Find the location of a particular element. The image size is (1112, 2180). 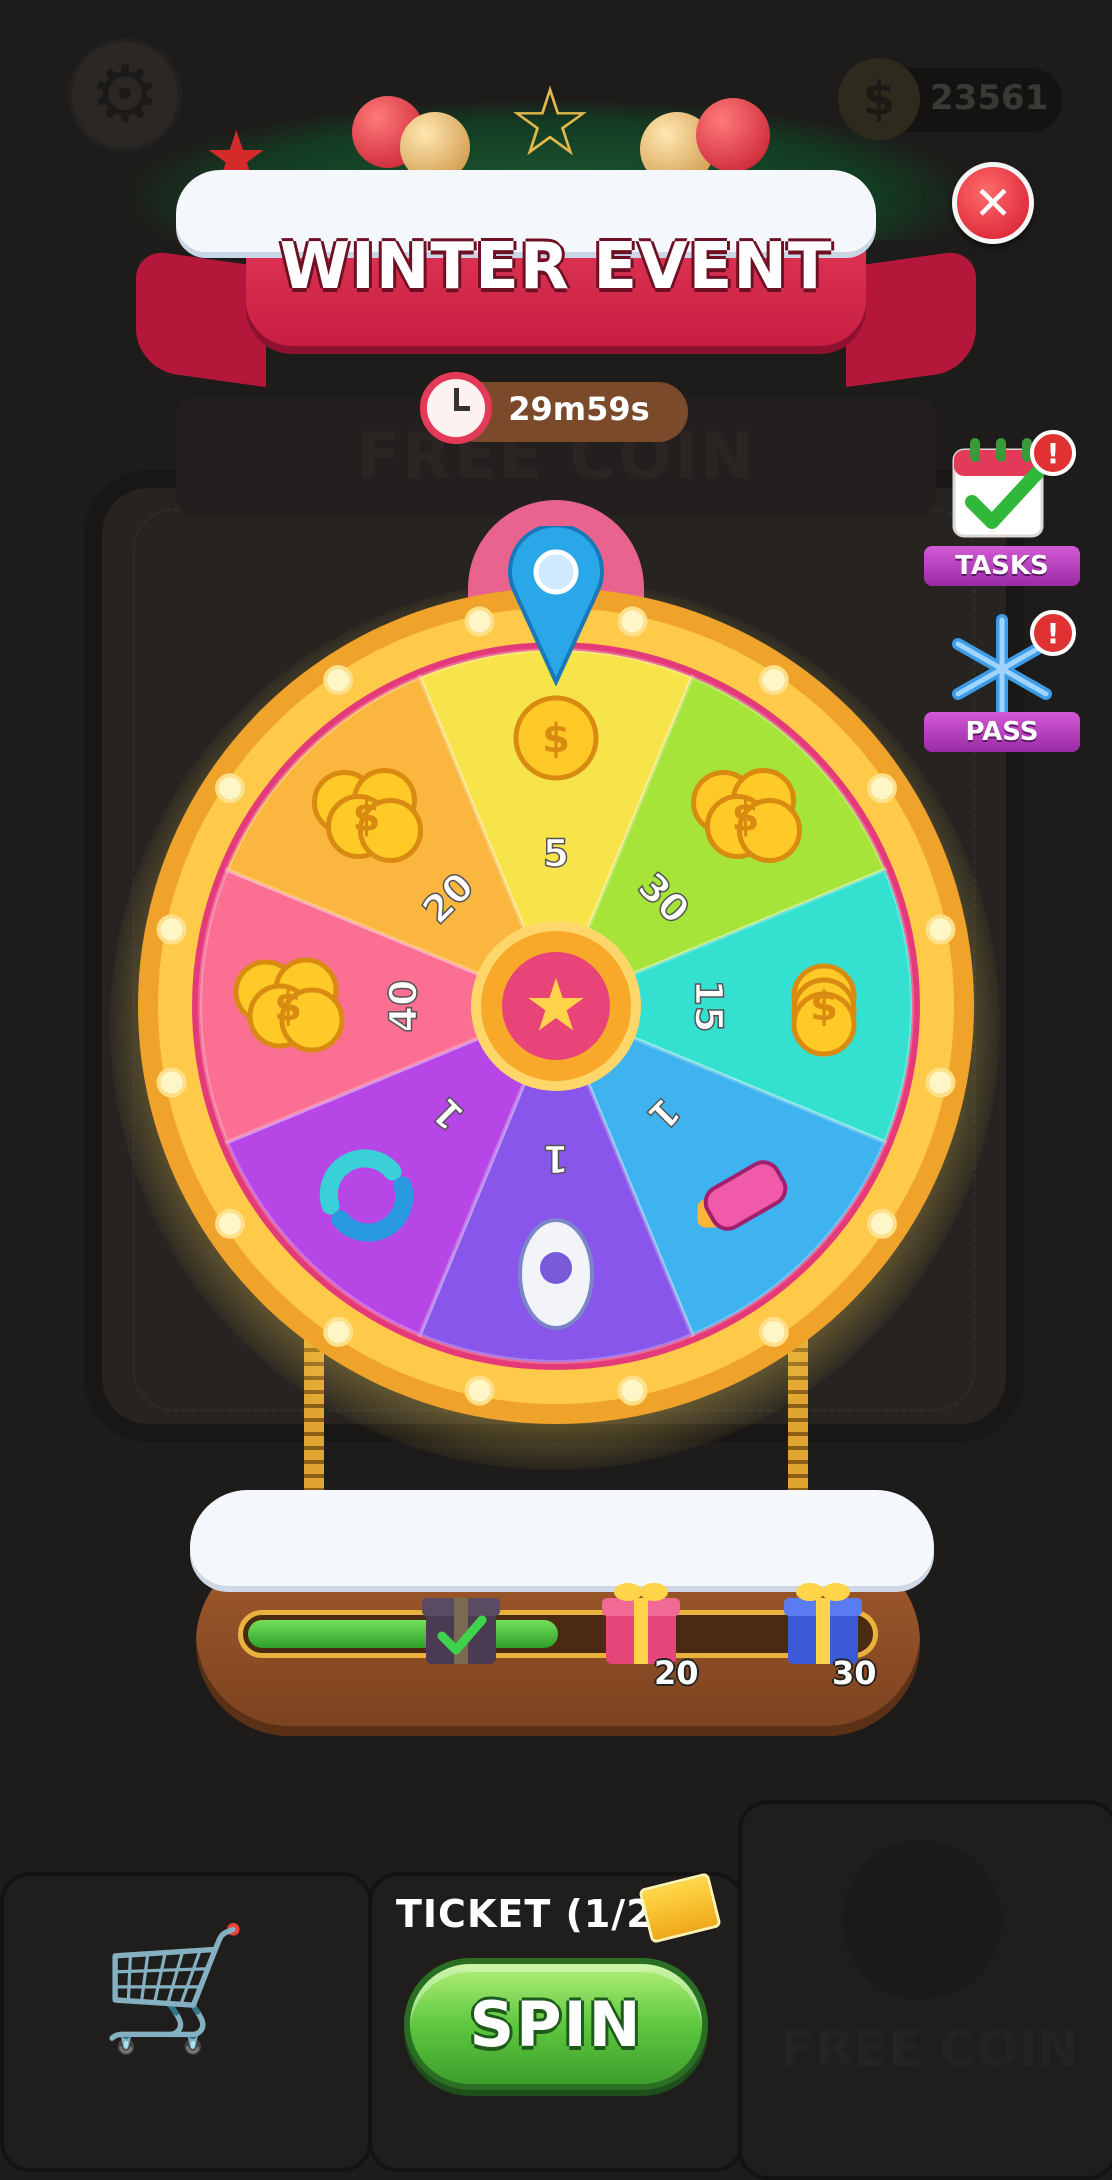

tab-free-coin-label: FREE COIN is located at coordinates (930, 2049).